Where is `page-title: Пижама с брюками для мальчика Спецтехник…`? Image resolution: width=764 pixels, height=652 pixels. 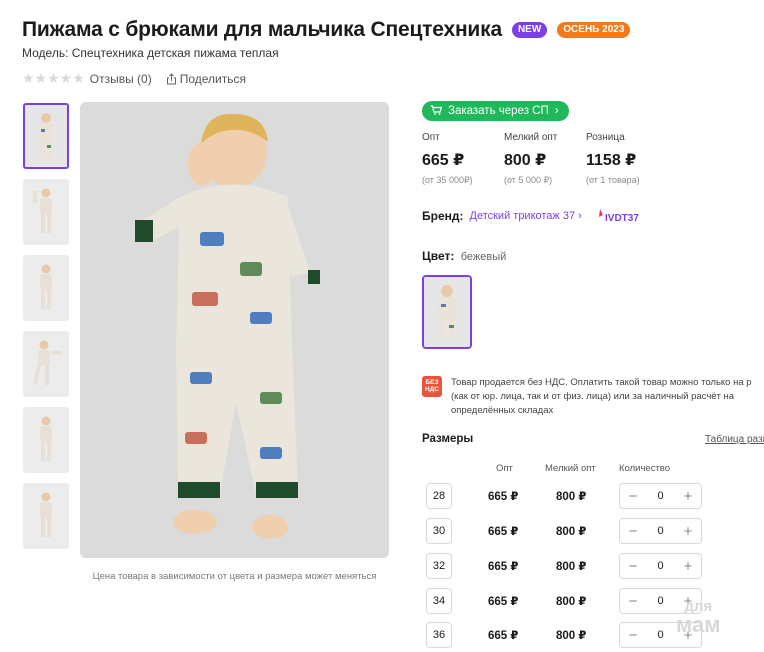 page-title: Пижама с брюками для мальчика Спецтехник… is located at coordinates (262, 29).